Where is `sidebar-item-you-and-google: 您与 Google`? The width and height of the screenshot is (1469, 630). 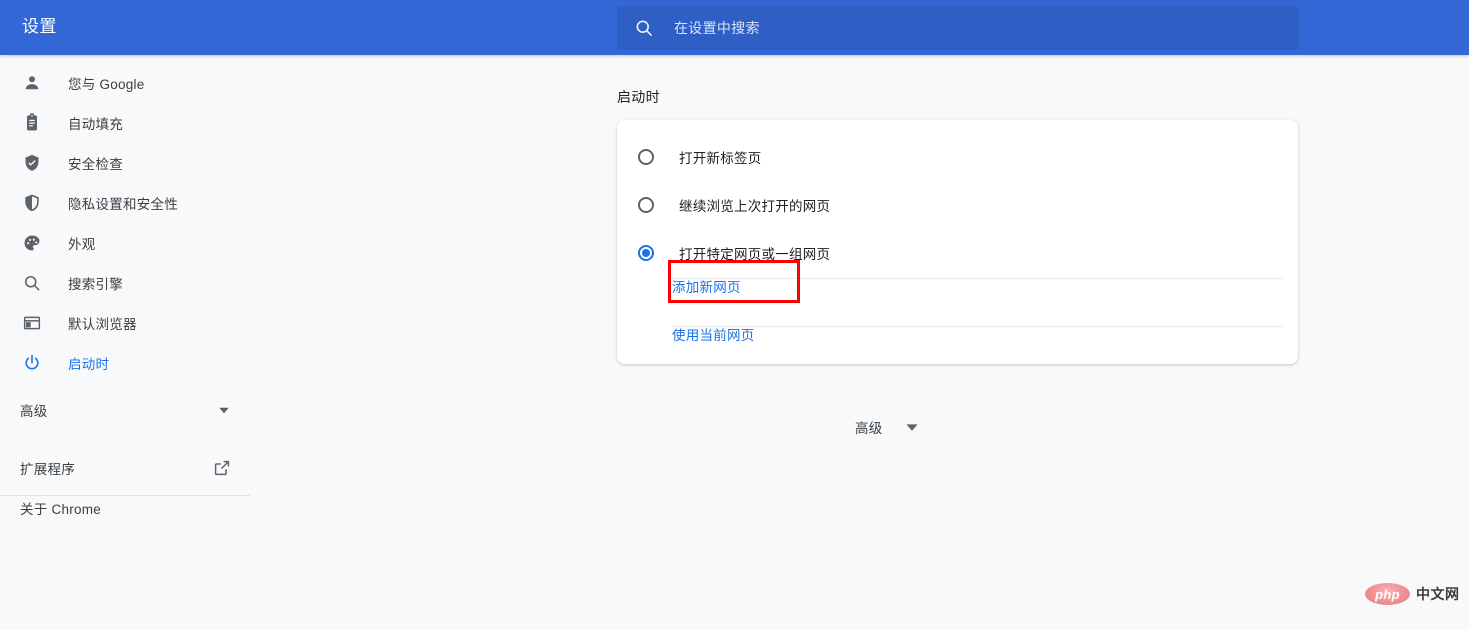
sidebar-item-you-and-google: 您与 Google is located at coordinates (125, 83).